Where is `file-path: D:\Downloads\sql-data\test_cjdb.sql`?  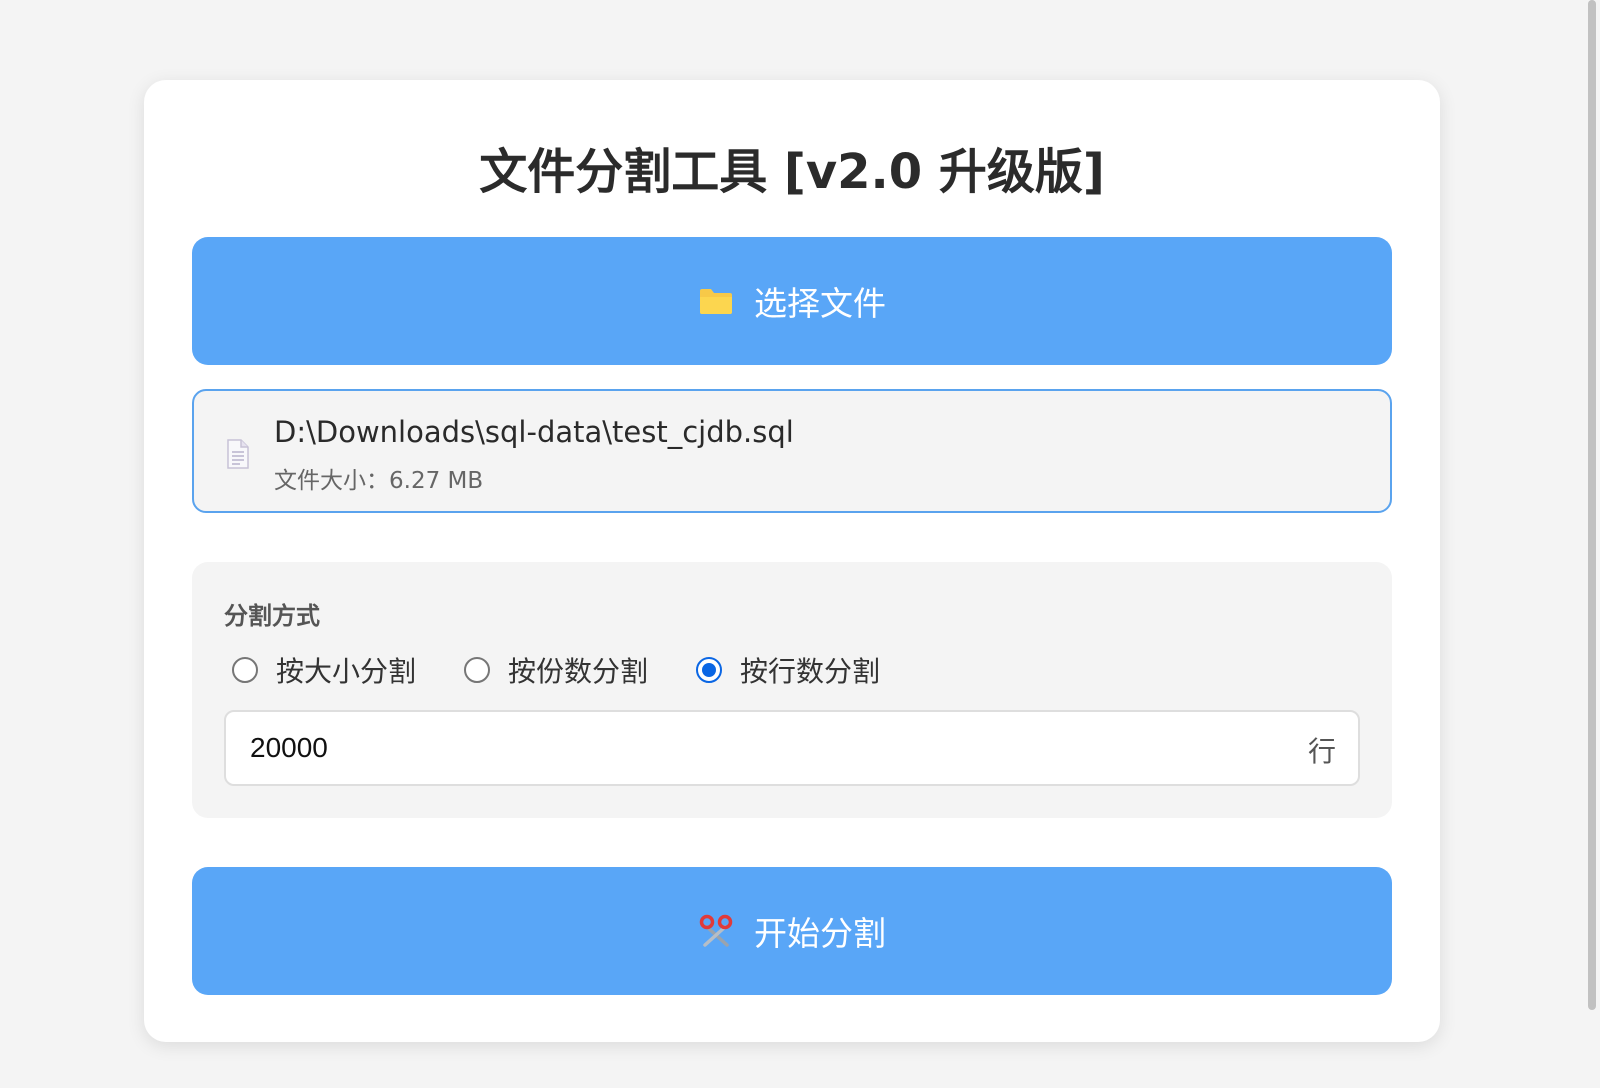 file-path: D:\Downloads\sql-data\test_cjdb.sql is located at coordinates (534, 432).